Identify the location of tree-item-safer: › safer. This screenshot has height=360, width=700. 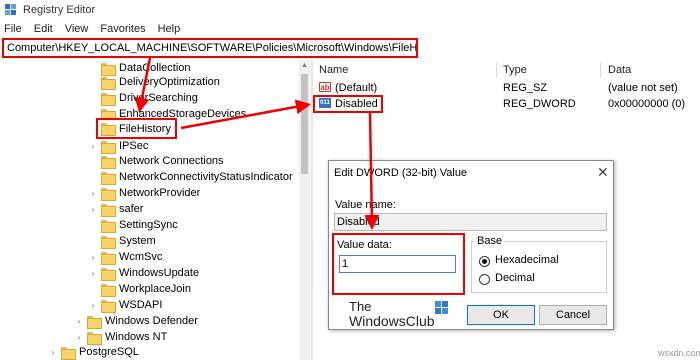
(115, 209).